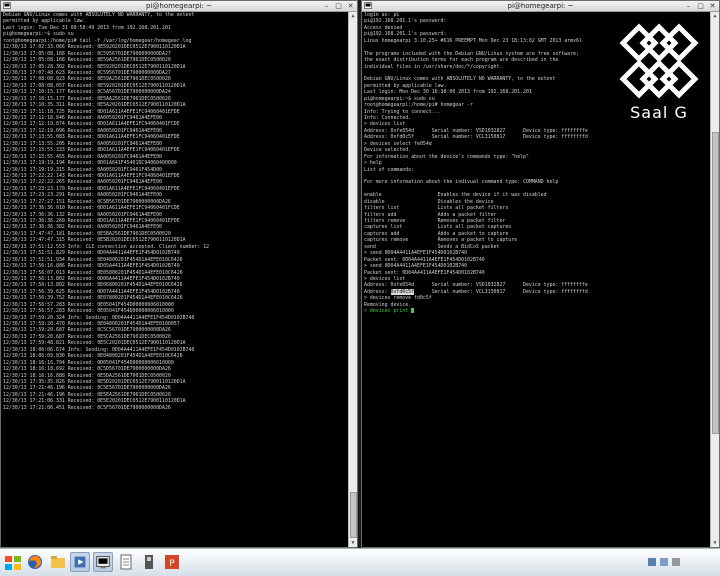 The image size is (720, 576). Describe the element at coordinates (58, 562) in the screenshot. I see `file-explorer-icon` at that location.